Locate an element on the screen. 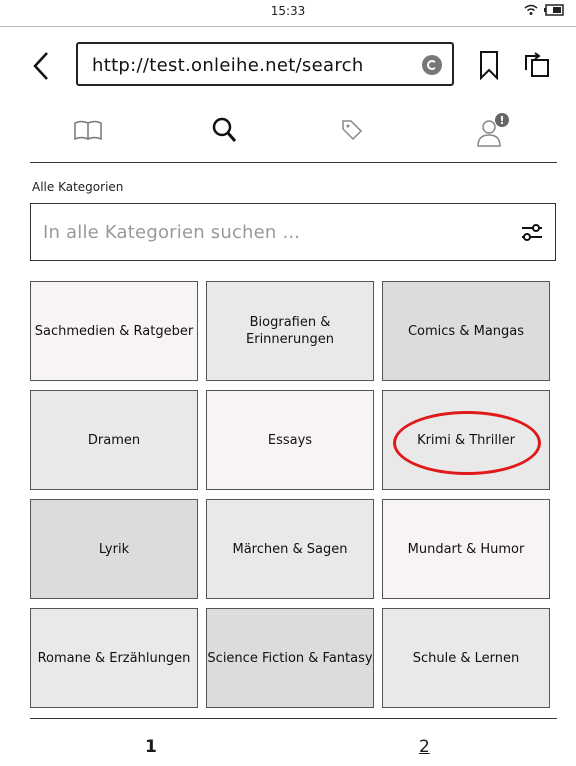 The height and width of the screenshot is (766, 576). category-schule: Schule & Lernen is located at coordinates (466, 658).